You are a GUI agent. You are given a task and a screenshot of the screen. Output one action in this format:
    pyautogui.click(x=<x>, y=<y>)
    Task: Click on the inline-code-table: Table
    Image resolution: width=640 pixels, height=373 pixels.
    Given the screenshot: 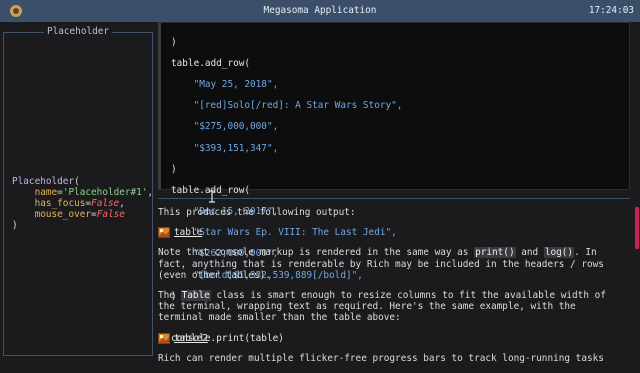 What is the action you would take?
    pyautogui.click(x=195, y=296)
    